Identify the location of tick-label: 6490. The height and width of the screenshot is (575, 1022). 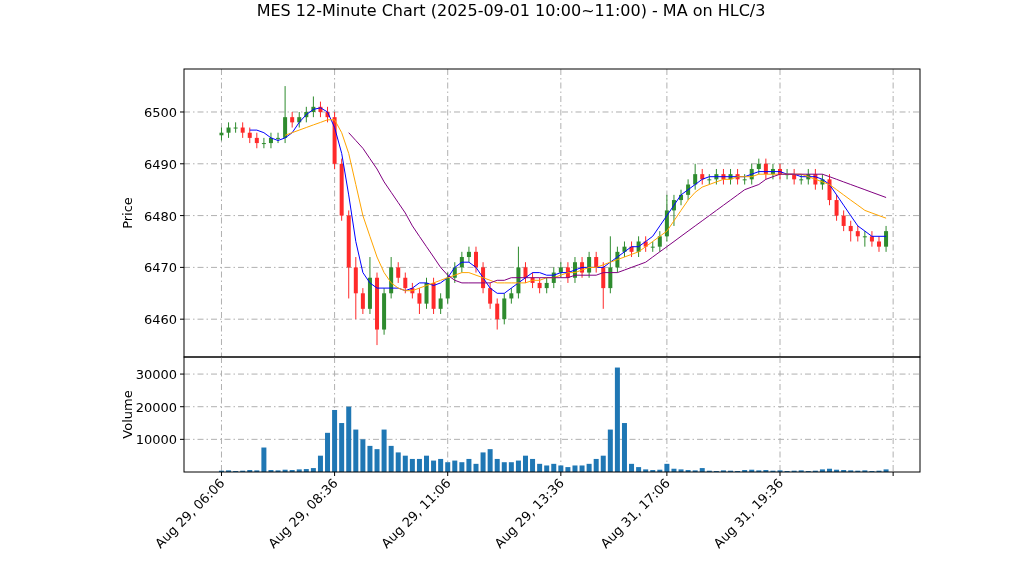
(160, 164).